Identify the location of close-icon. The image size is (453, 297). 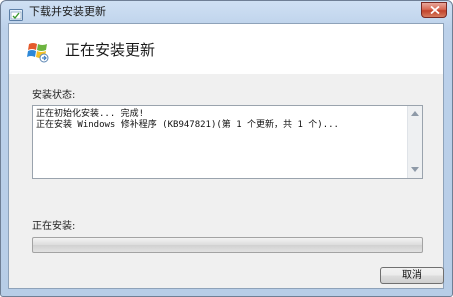
(435, 10).